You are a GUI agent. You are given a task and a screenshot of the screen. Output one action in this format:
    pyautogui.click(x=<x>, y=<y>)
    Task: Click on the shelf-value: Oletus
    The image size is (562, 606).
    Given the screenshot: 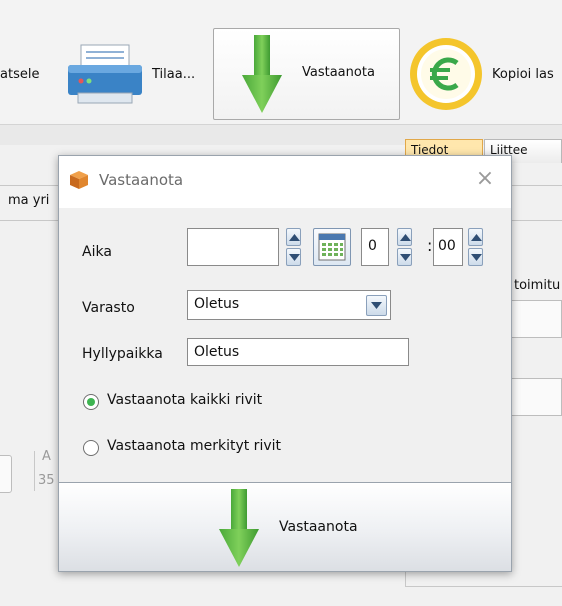 What is the action you would take?
    pyautogui.click(x=217, y=352)
    